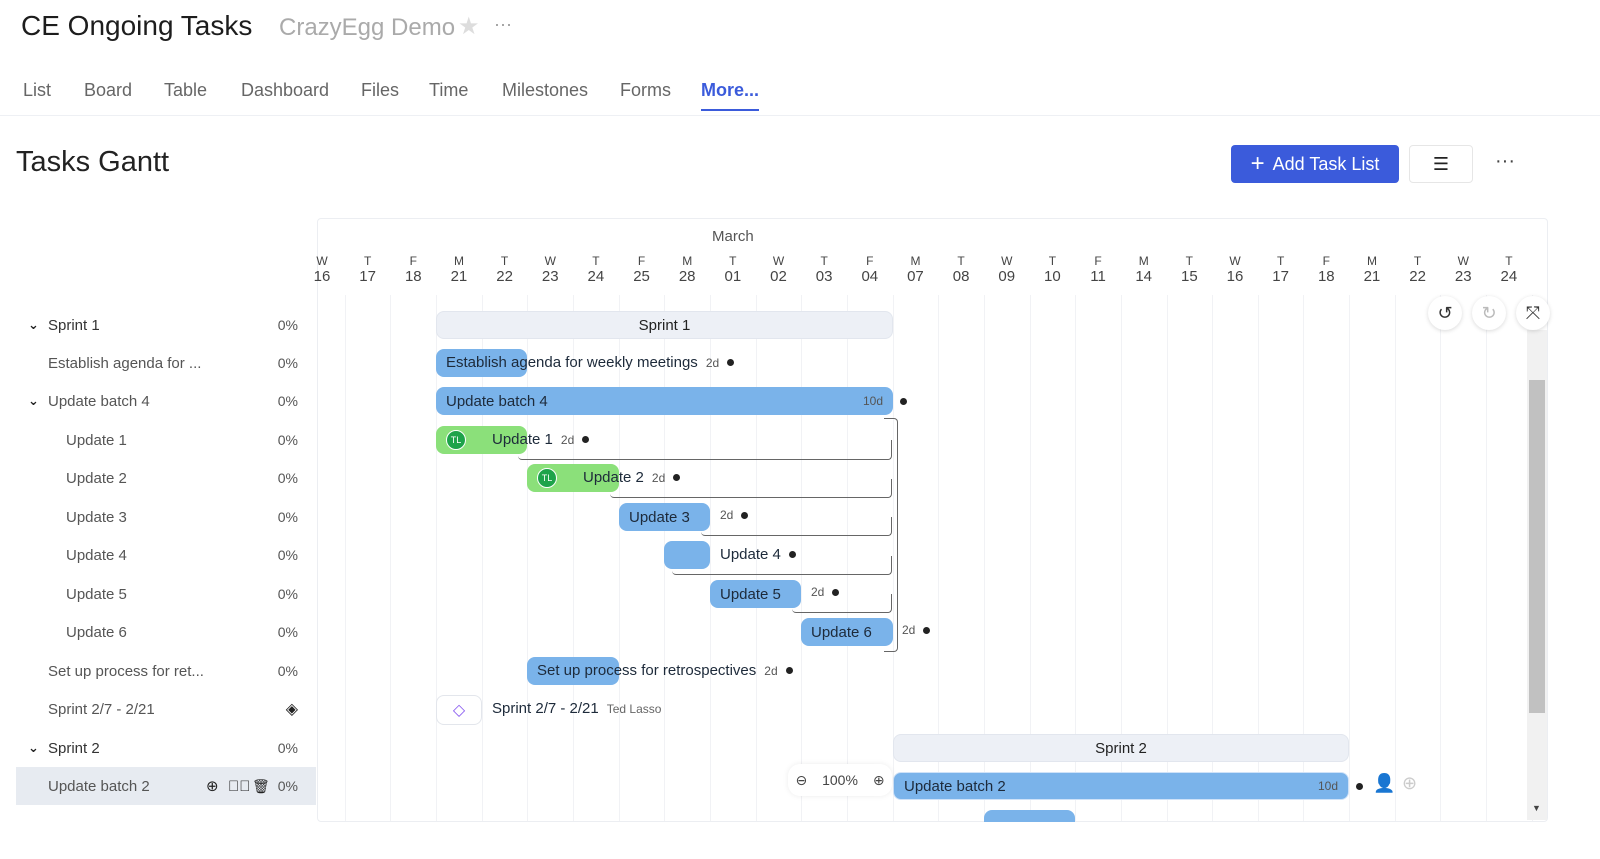 This screenshot has width=1600, height=859. What do you see at coordinates (166, 748) in the screenshot?
I see `task-row: ⌄ Sprint 2 0%` at bounding box center [166, 748].